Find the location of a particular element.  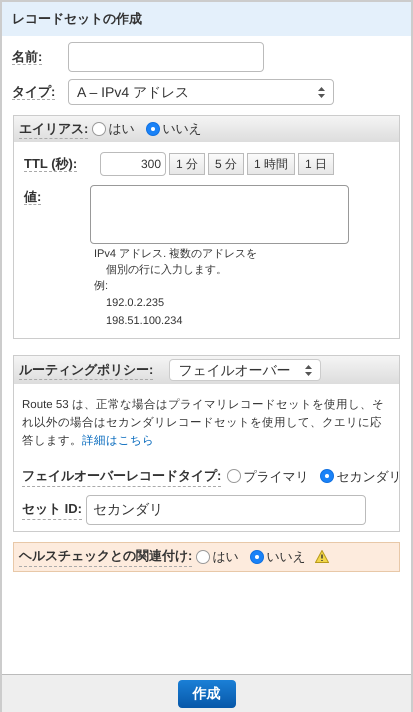

example-label: 例: is located at coordinates (102, 286).